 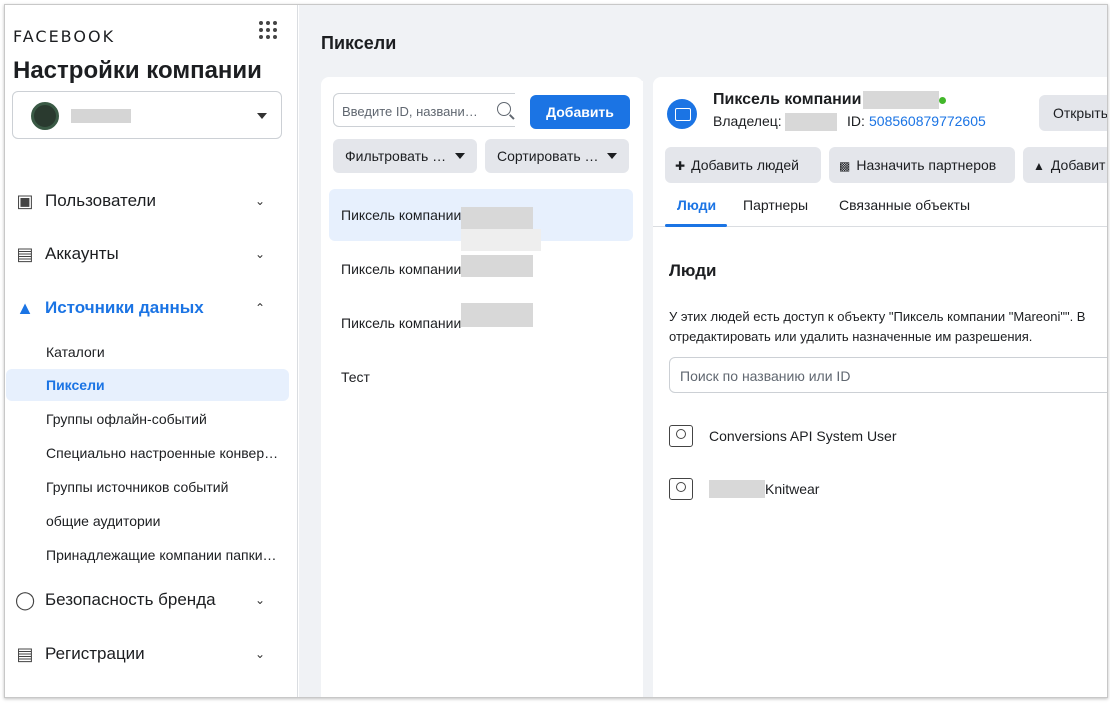 What do you see at coordinates (151, 254) in the screenshot?
I see `nav-accounts: ▤ Аккаунты ⌄` at bounding box center [151, 254].